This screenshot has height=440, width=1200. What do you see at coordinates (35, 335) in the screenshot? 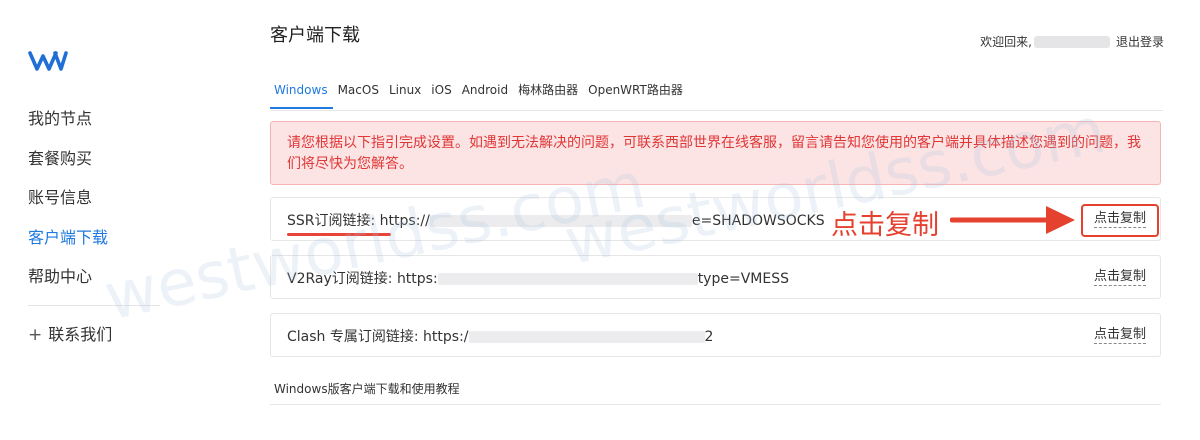
I see `plus-icon: +` at bounding box center [35, 335].